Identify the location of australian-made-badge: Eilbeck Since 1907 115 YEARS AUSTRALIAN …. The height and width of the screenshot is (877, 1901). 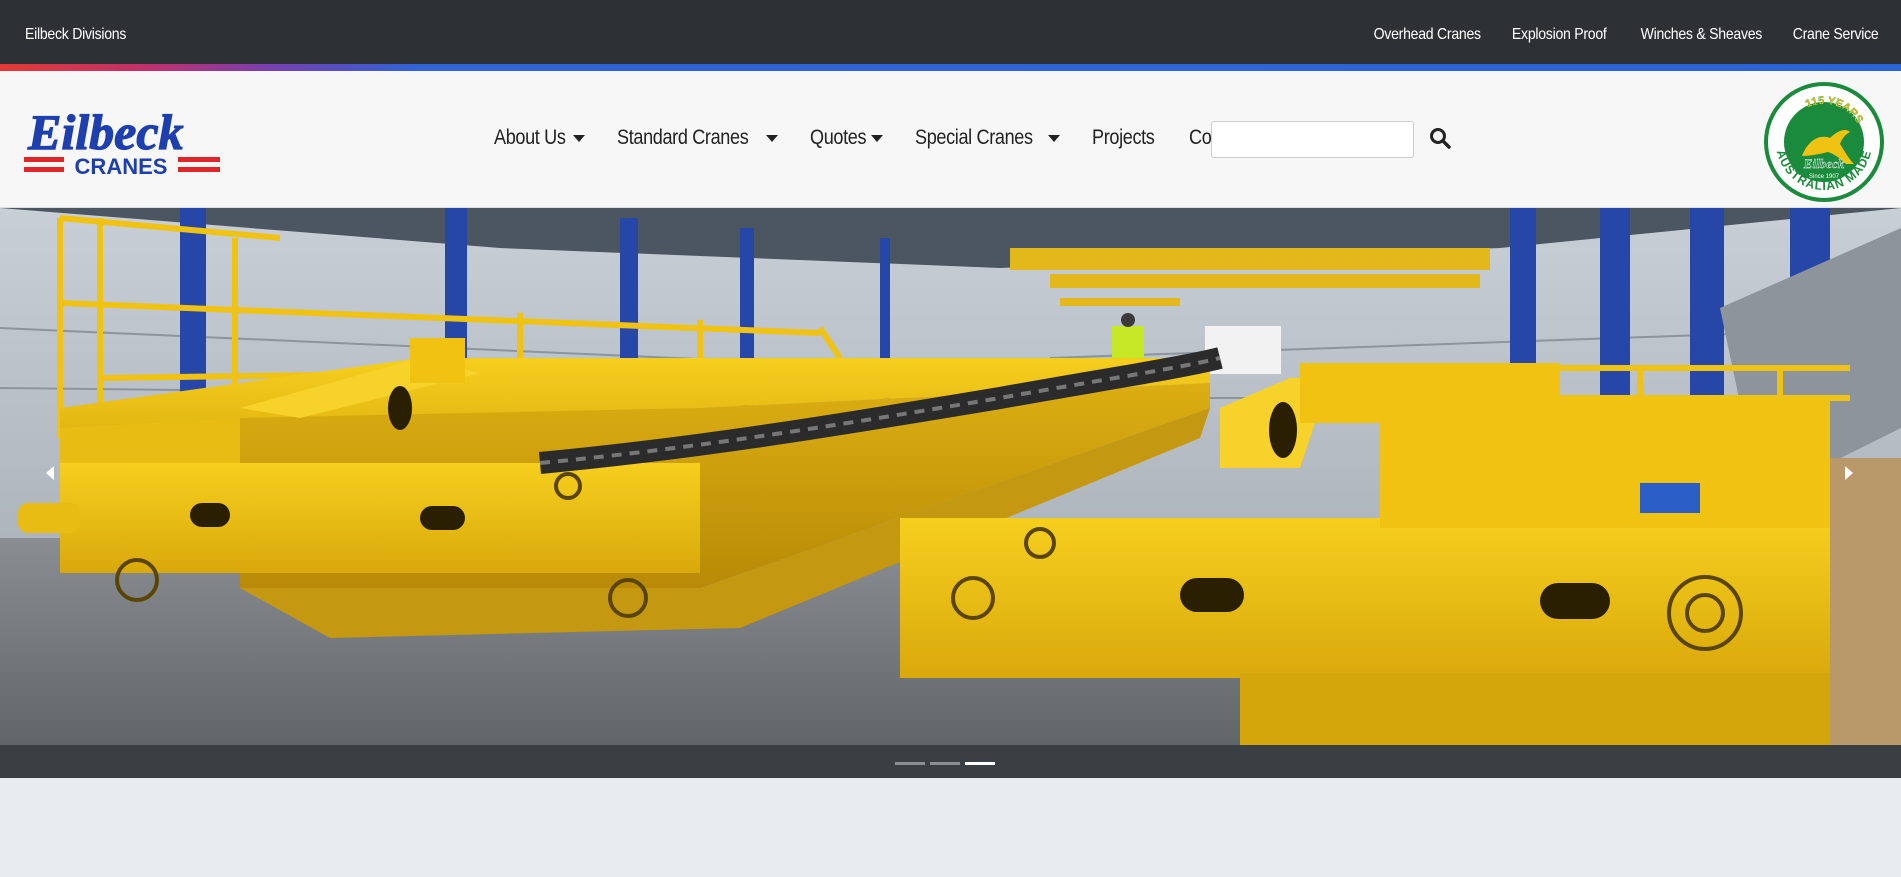
(1824, 142).